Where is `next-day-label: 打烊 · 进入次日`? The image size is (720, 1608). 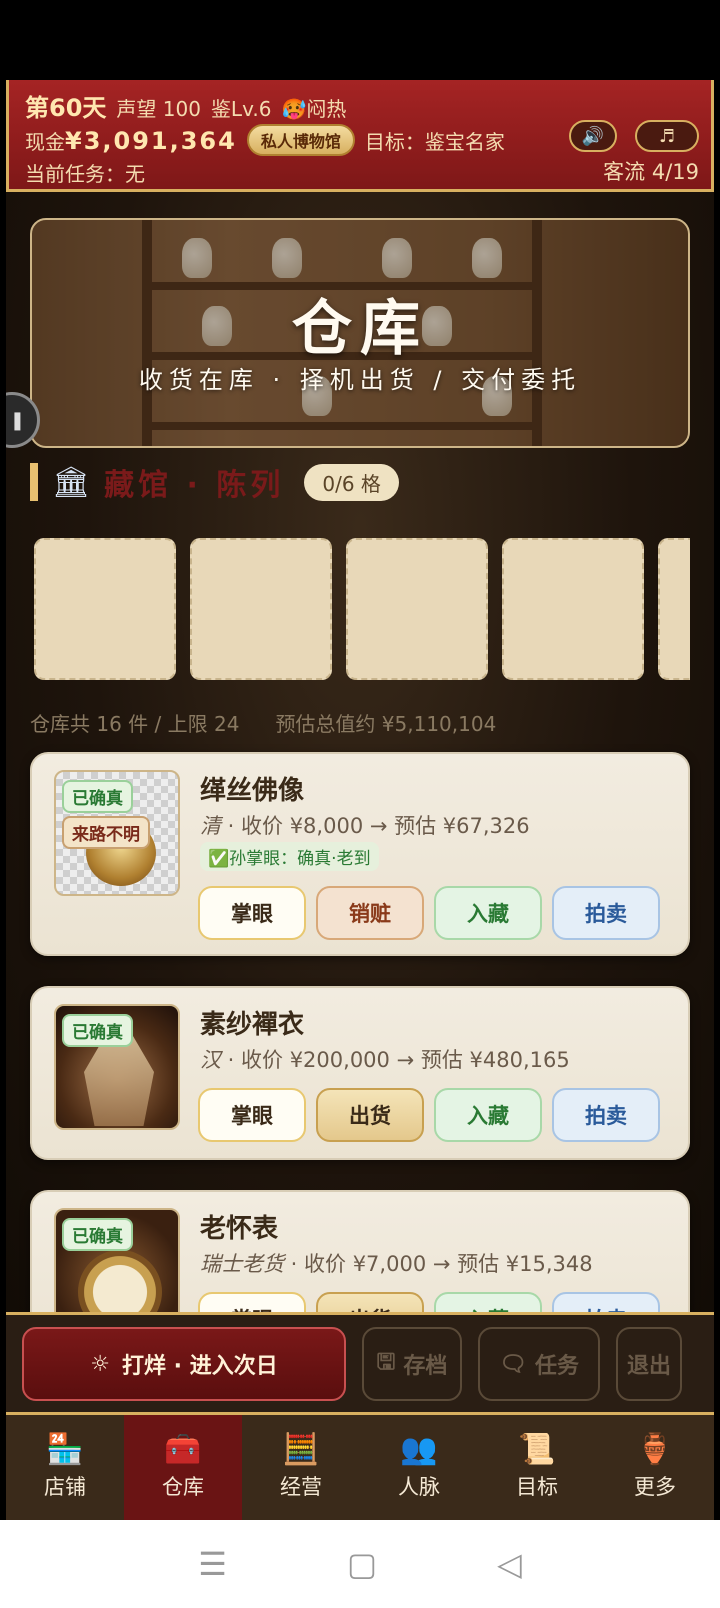 next-day-label: 打烊 · 进入次日 is located at coordinates (200, 1366).